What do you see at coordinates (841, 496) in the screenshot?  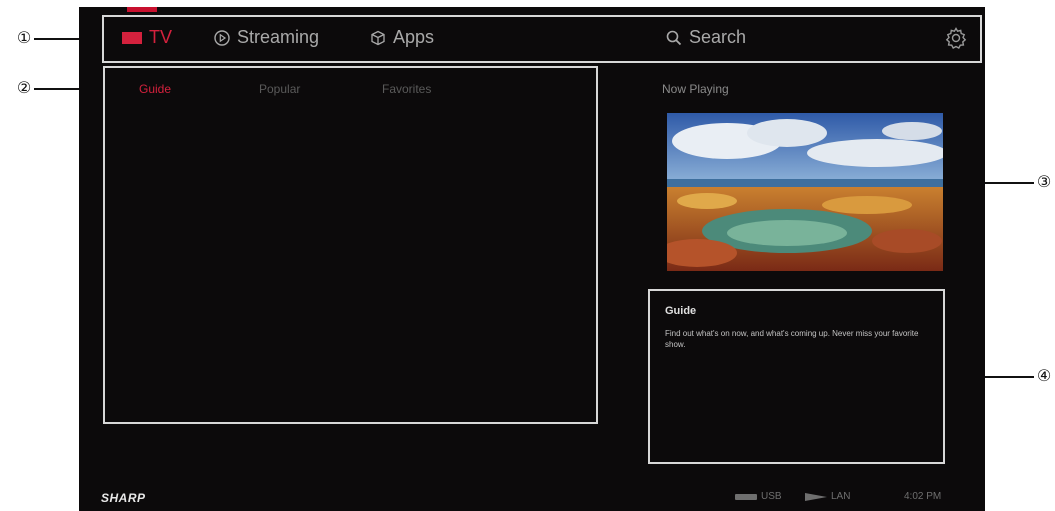 I see `lan-label: LAN` at bounding box center [841, 496].